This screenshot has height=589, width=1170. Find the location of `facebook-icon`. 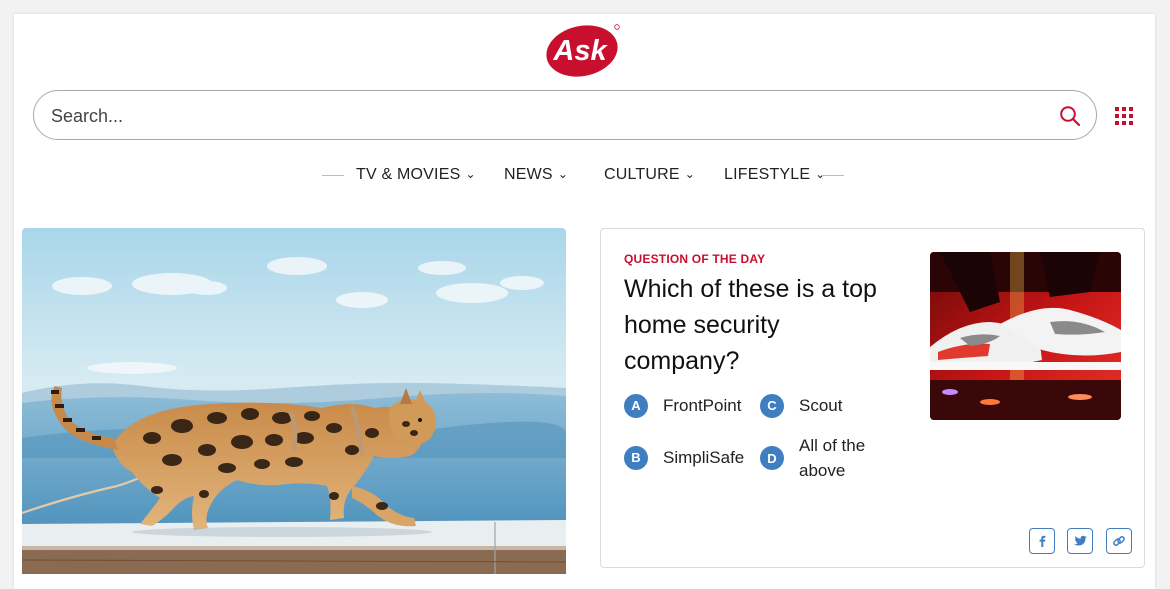

facebook-icon is located at coordinates (1042, 541).